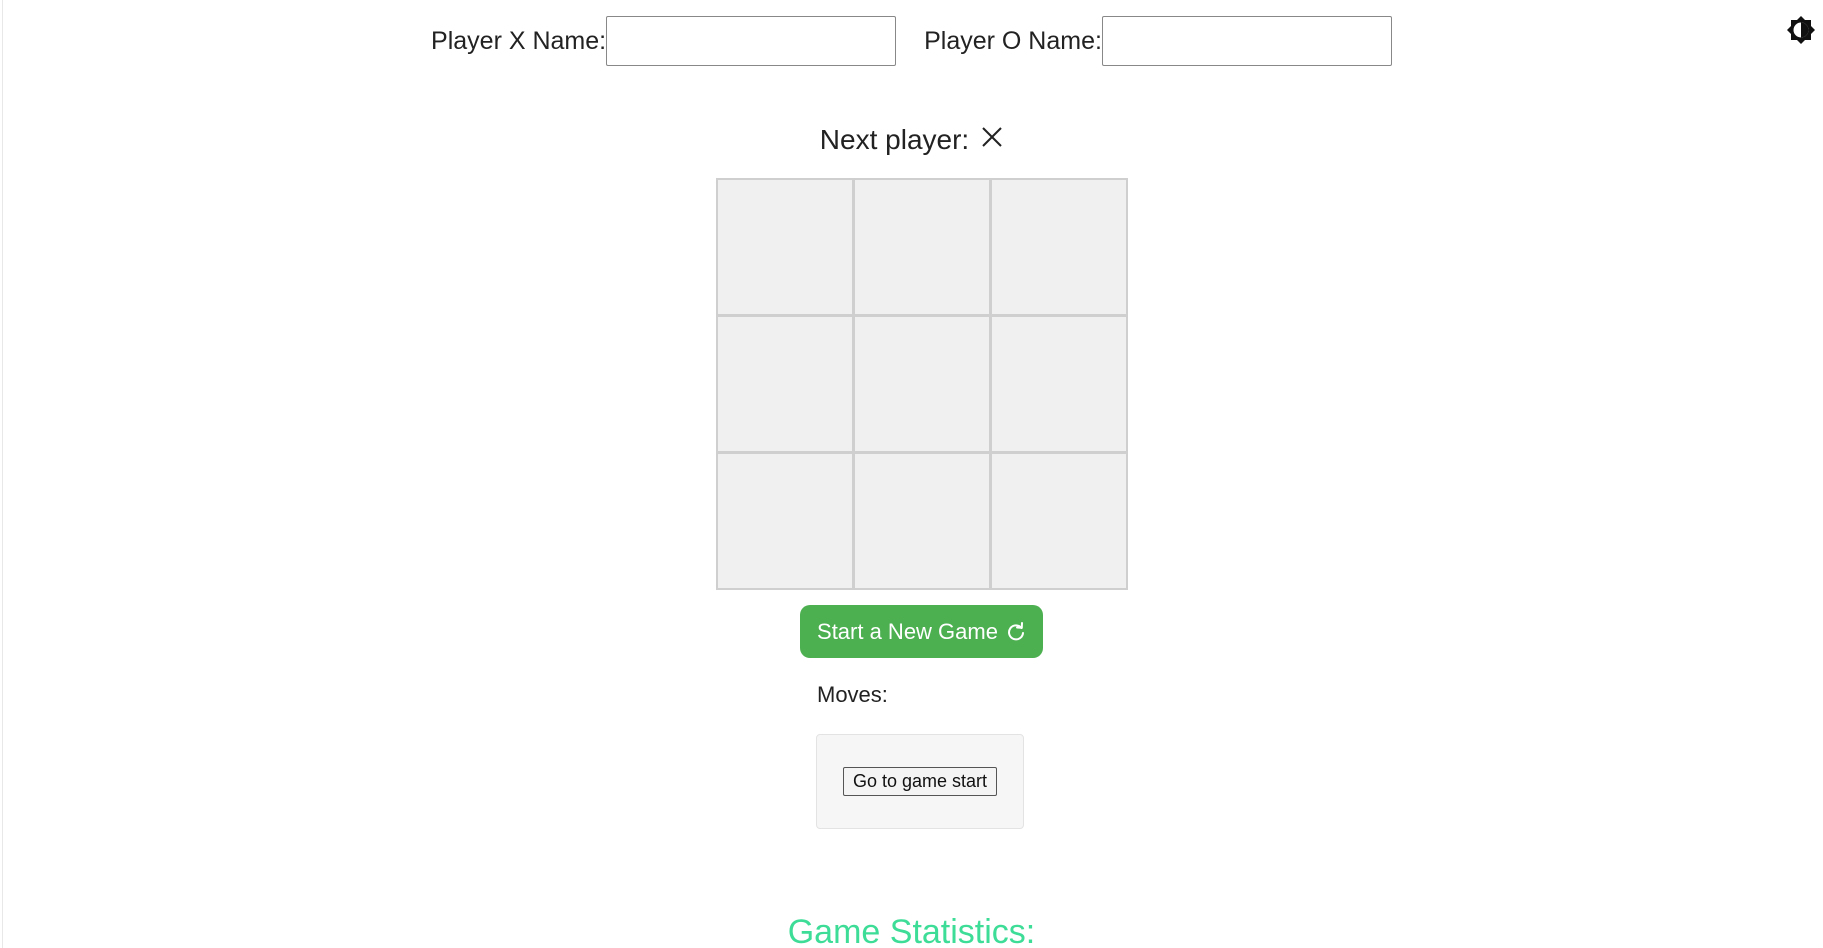  What do you see at coordinates (992, 137) in the screenshot?
I see `x-mark-icon` at bounding box center [992, 137].